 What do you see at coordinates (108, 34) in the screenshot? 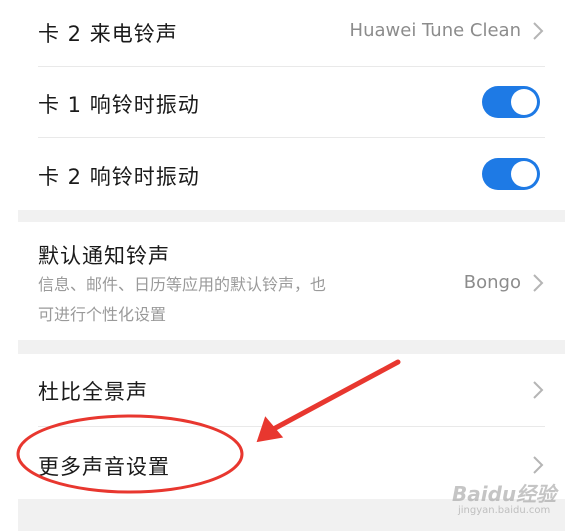
I see `card2-ringtone-label: 卡 2 来电铃声` at bounding box center [108, 34].